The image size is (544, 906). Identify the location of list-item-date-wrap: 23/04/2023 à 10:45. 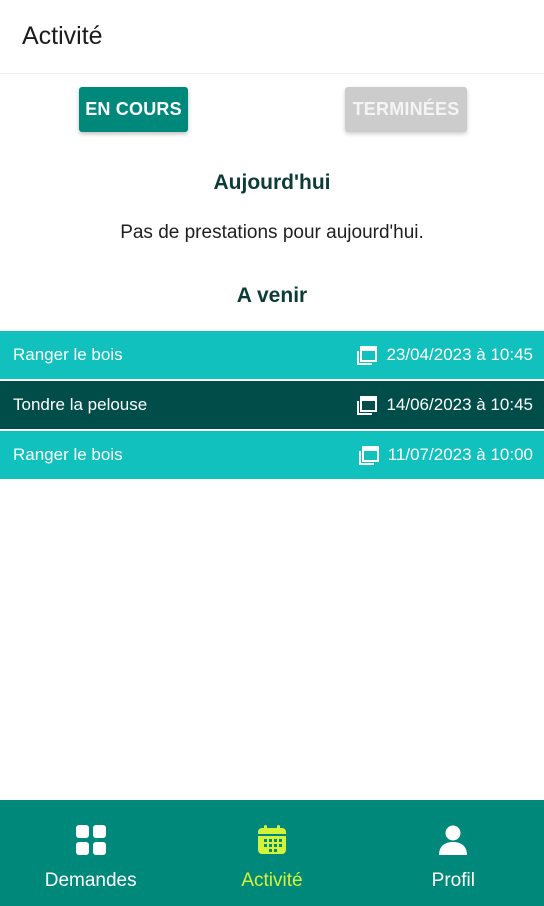
(444, 355).